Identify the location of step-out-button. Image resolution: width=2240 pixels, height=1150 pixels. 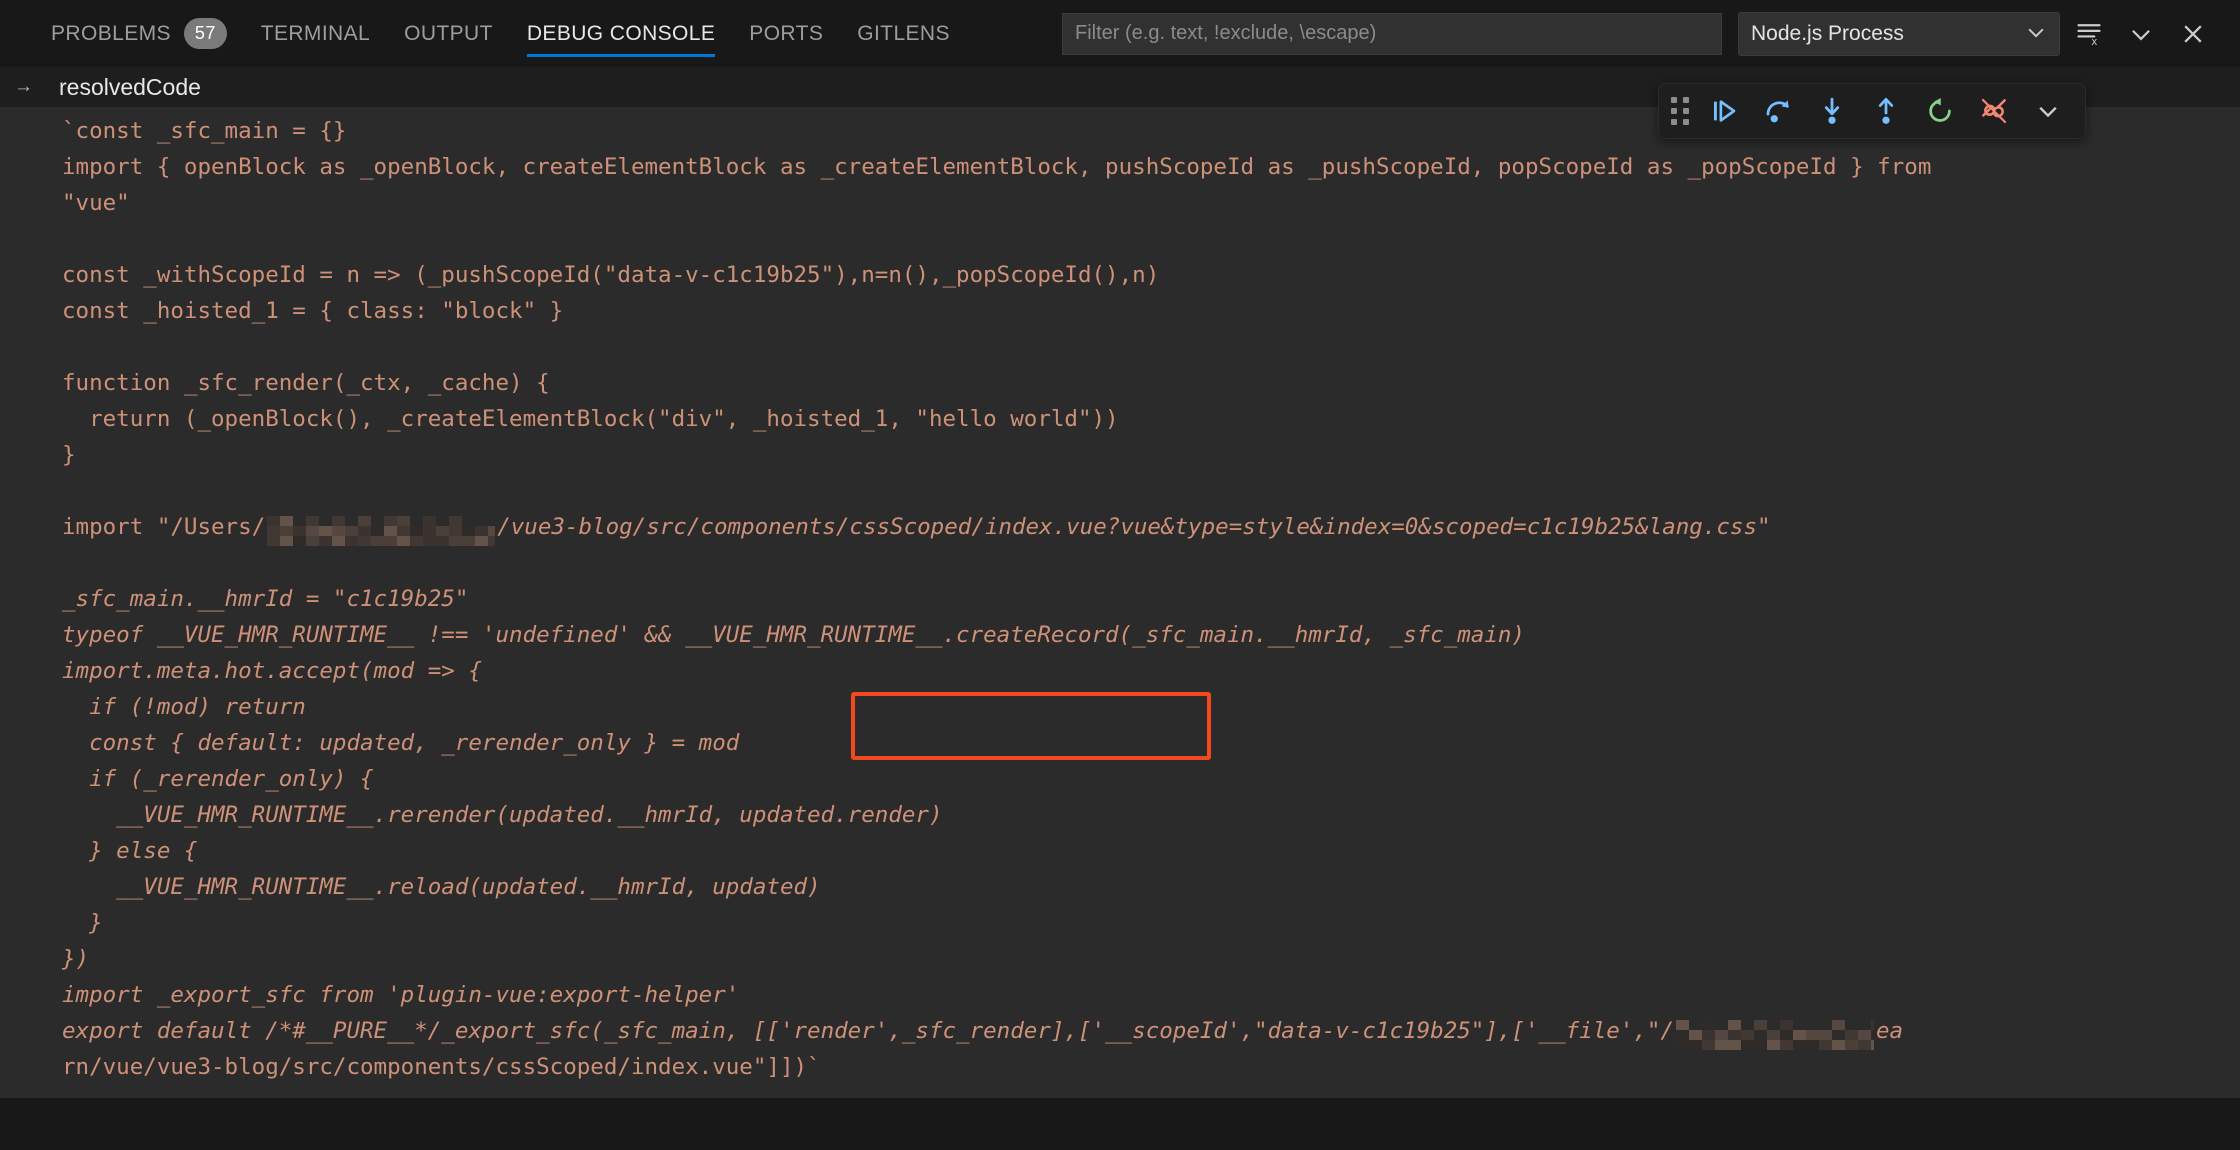
(1886, 111).